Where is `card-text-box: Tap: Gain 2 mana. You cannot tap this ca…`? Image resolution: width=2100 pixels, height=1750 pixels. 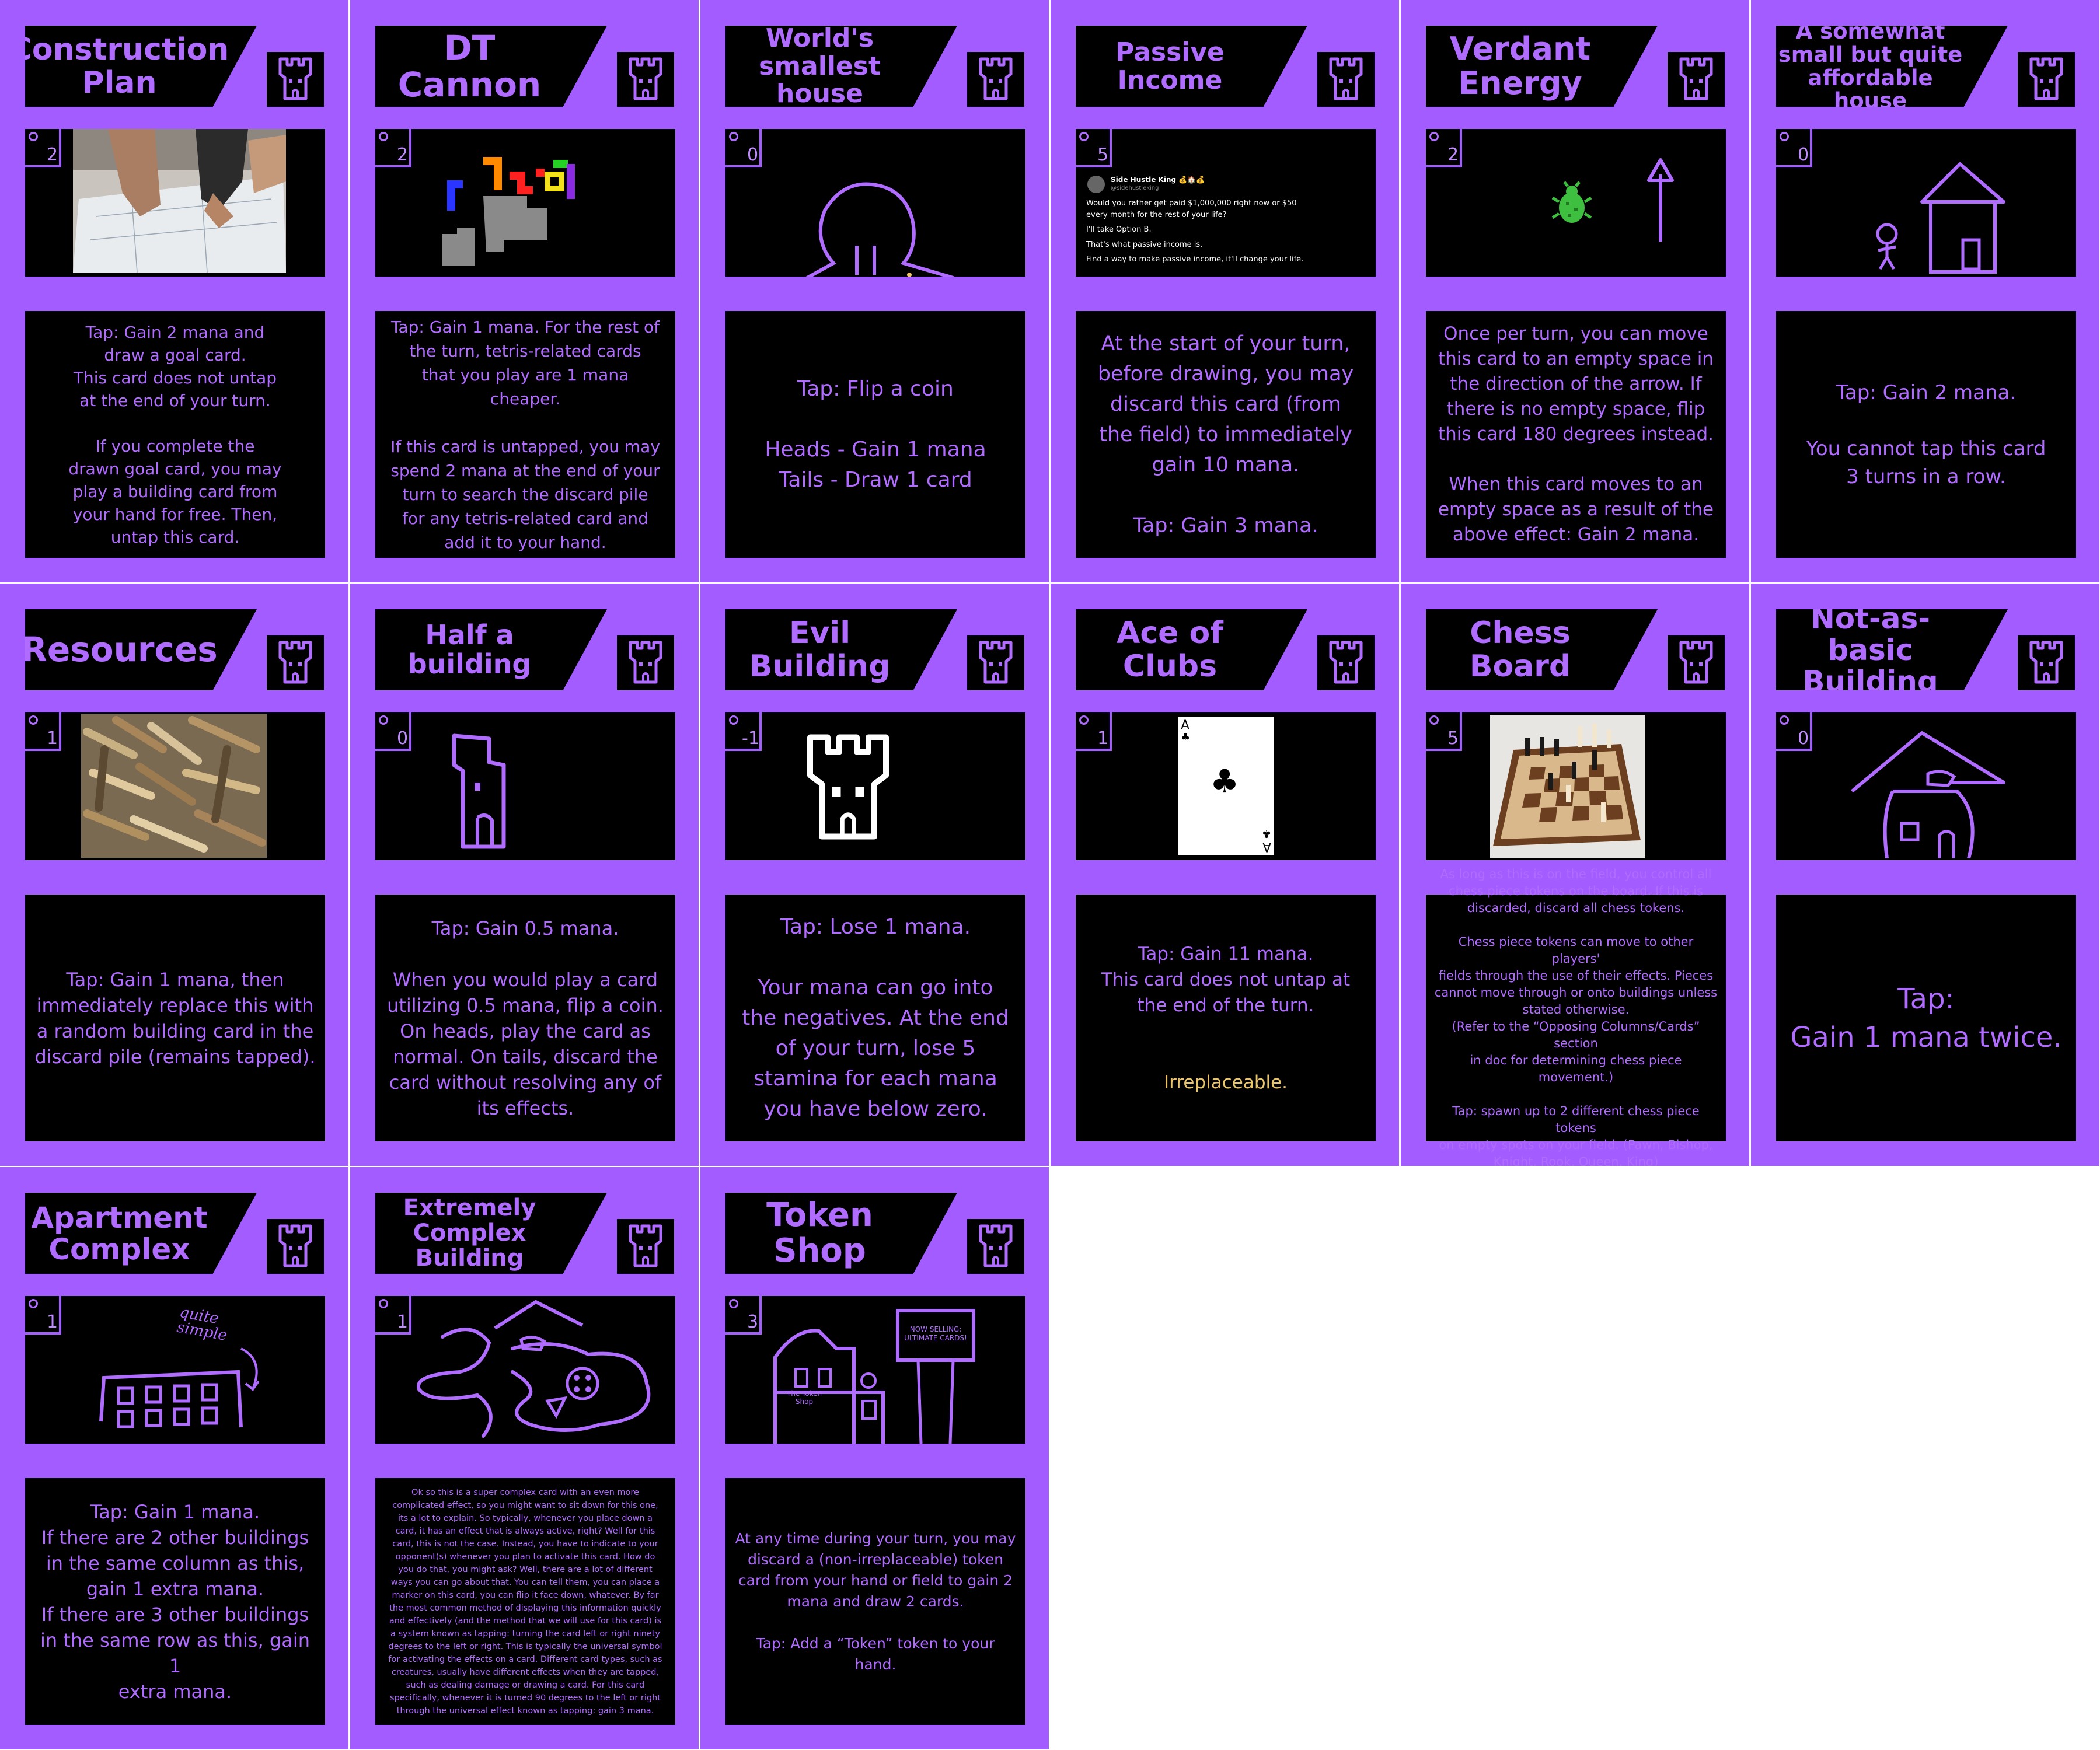 card-text-box: Tap: Gain 2 mana. You cannot tap this ca… is located at coordinates (1926, 434).